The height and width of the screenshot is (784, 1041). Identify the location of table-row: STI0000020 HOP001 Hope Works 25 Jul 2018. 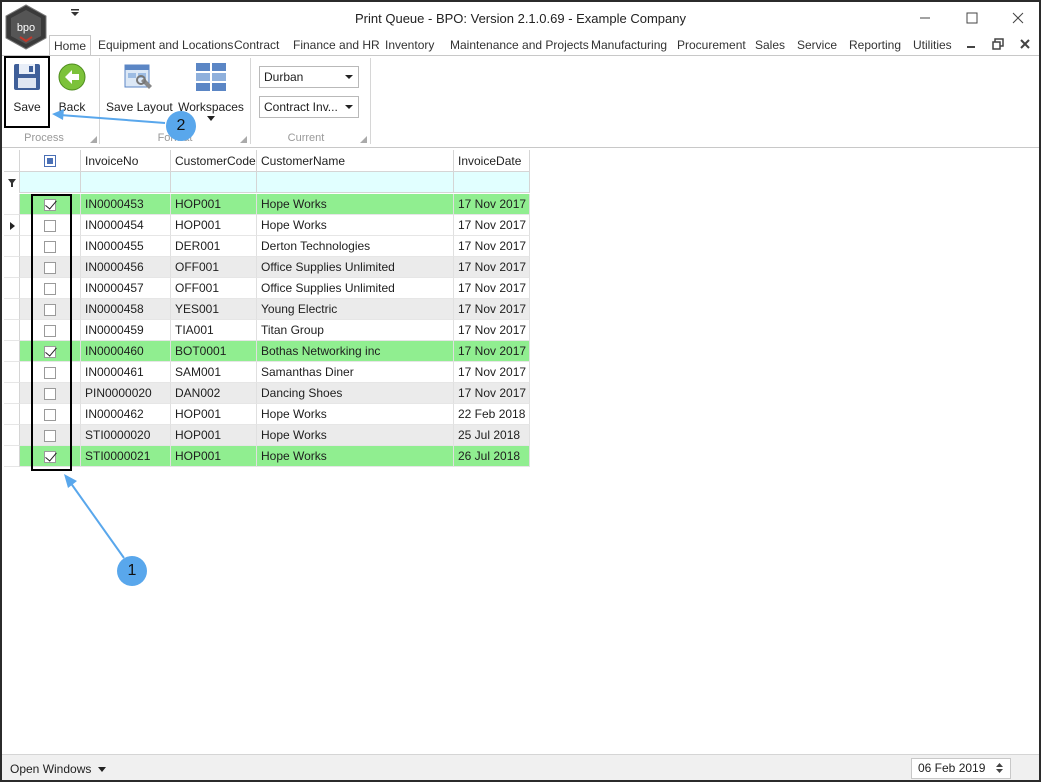
(267, 435).